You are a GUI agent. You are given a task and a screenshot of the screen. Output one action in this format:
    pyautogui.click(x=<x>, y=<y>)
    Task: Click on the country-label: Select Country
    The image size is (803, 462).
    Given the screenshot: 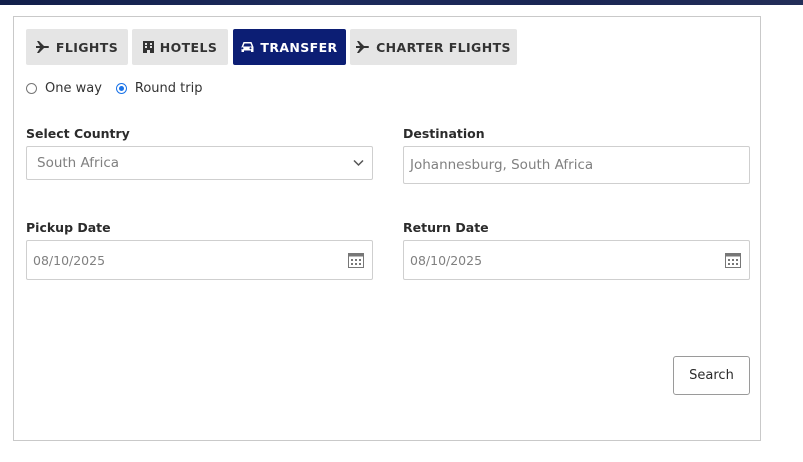 What is the action you would take?
    pyautogui.click(x=78, y=133)
    